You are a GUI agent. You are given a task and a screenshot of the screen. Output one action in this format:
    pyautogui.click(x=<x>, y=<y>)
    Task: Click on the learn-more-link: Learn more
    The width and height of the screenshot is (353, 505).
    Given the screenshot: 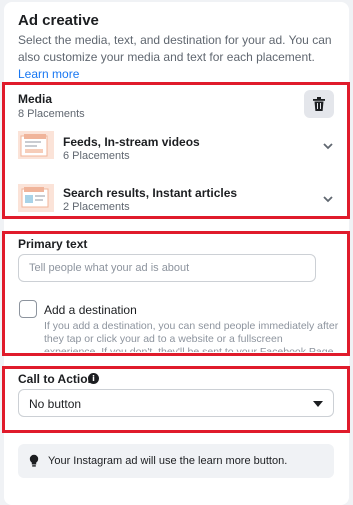 What is the action you would take?
    pyautogui.click(x=48, y=74)
    